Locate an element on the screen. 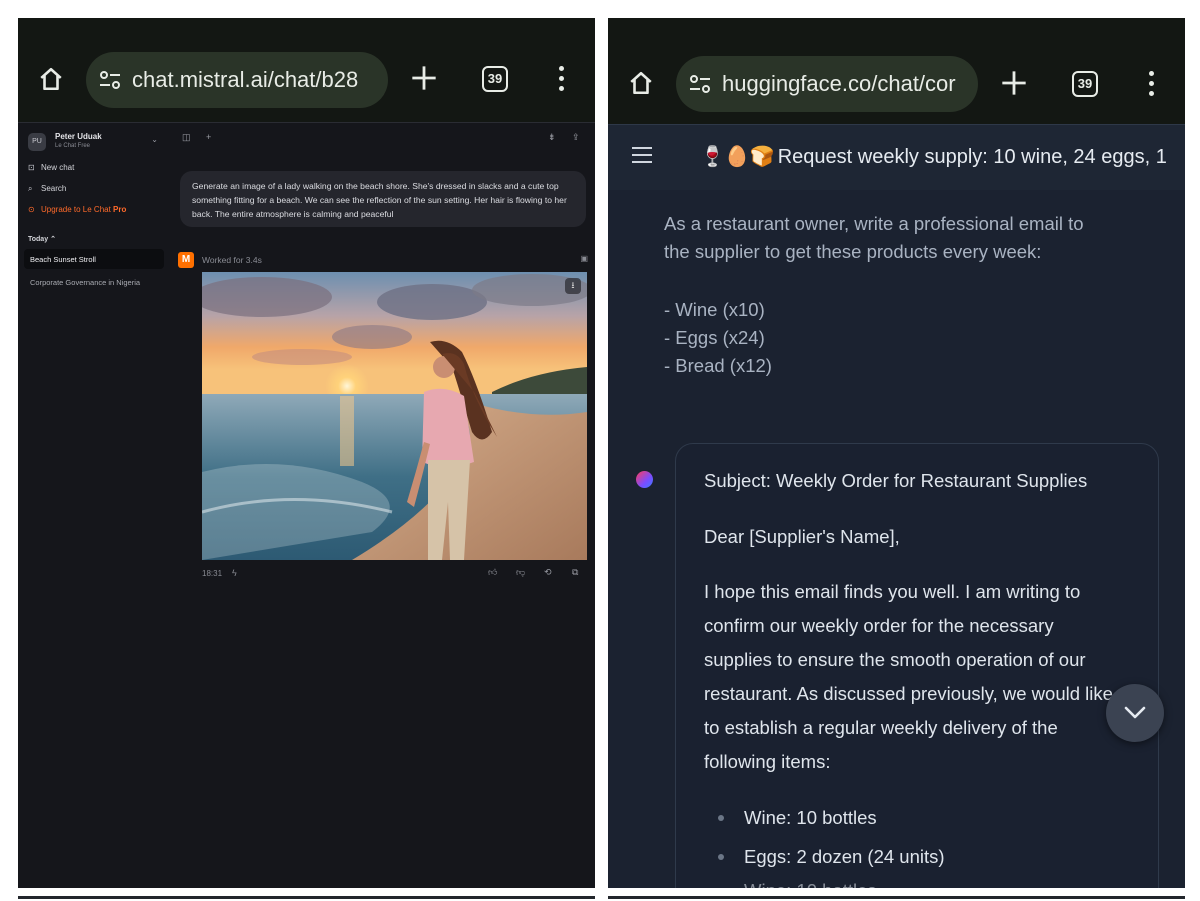 This screenshot has height=901, width=1200. new-chat-label: New chat is located at coordinates (58, 167).